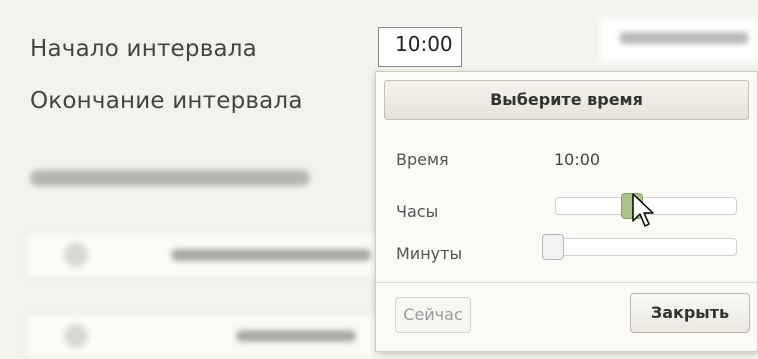 The image size is (758, 359). Describe the element at coordinates (420, 47) in the screenshot. I see `start-time-input: 10:00` at that location.